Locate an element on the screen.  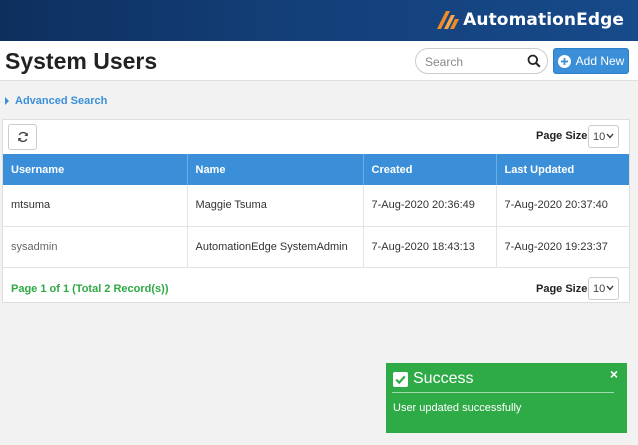
toast-title-row: Success is located at coordinates (433, 379).